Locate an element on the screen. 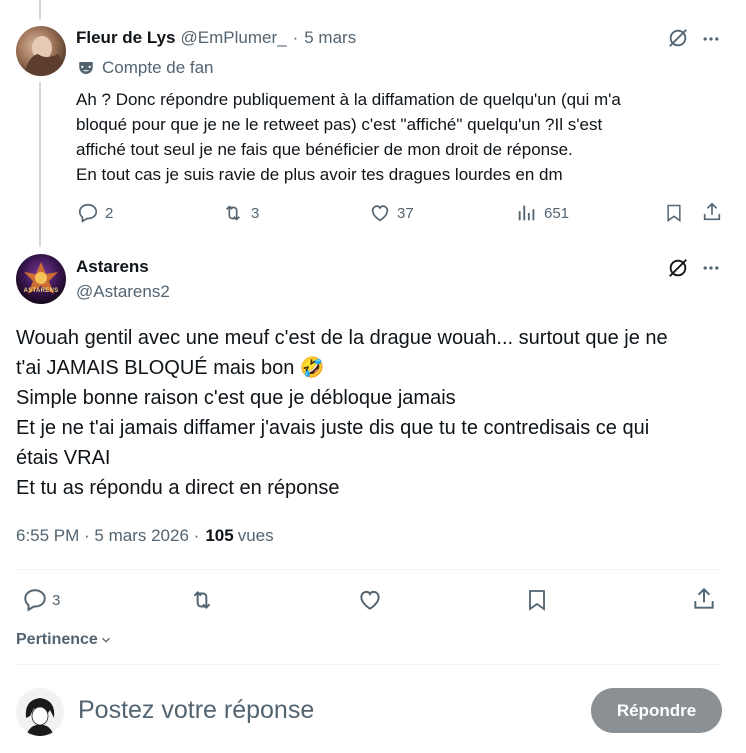  share-button-parent is located at coordinates (712, 212).